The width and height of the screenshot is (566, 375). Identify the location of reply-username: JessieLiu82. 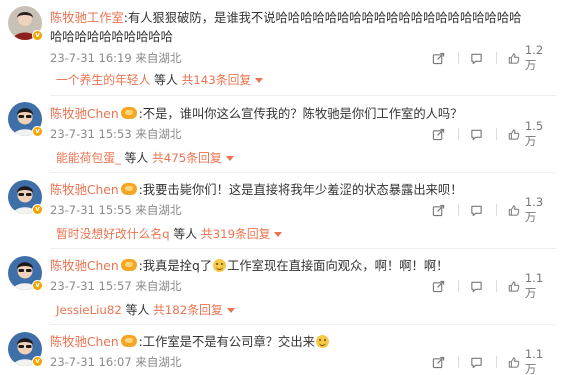
(89, 310).